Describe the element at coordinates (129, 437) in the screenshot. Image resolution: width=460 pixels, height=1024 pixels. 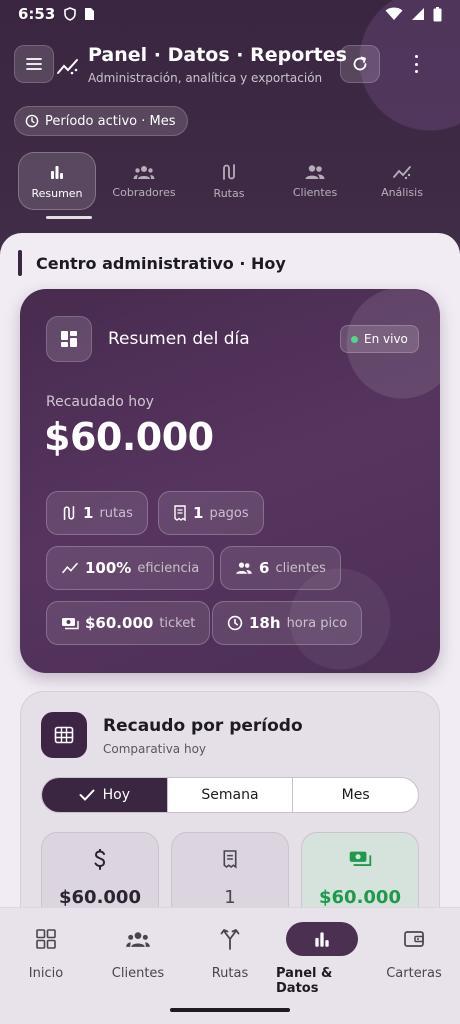
I see `amount-value: $60.000` at that location.